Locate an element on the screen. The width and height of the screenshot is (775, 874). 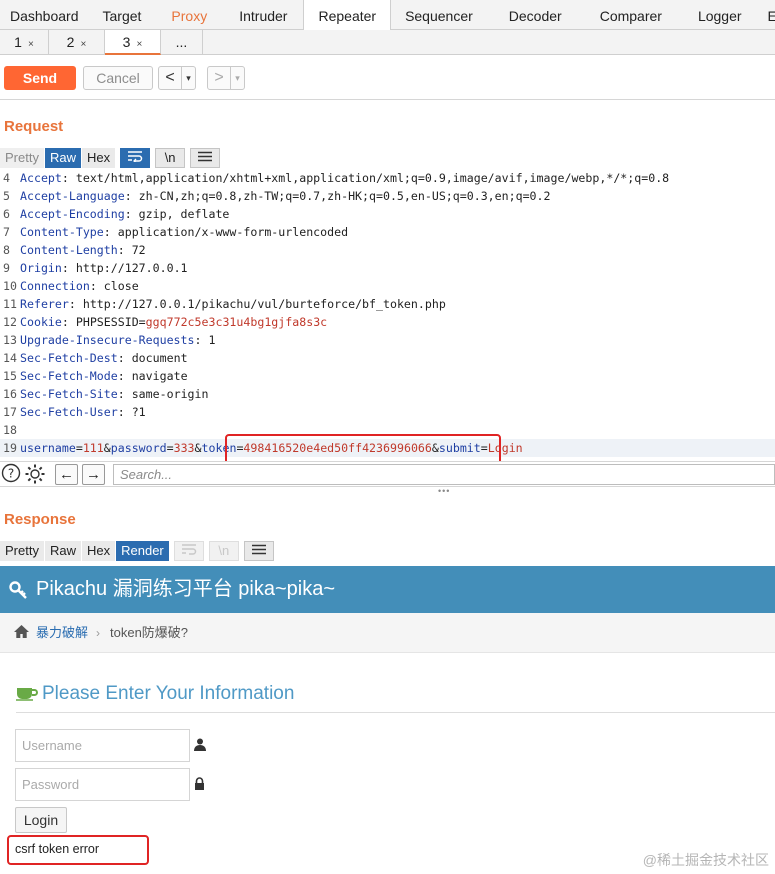
repeater-tab-3: 3 × is located at coordinates (133, 42).